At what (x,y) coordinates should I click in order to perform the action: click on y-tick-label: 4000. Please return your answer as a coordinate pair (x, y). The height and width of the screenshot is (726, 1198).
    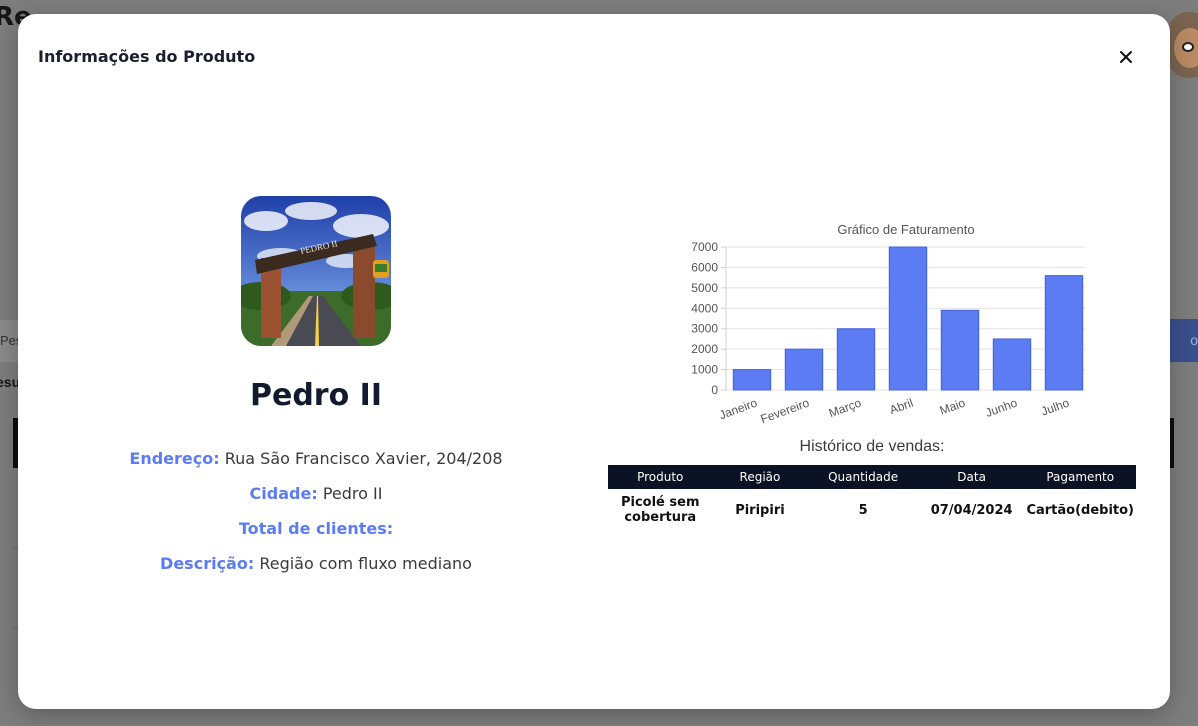
    Looking at the image, I should click on (704, 308).